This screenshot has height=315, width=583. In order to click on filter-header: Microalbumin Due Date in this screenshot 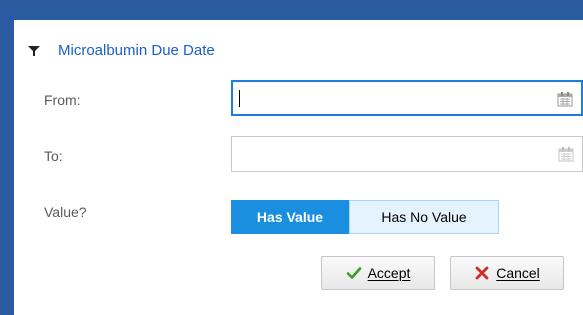, I will do `click(121, 50)`.